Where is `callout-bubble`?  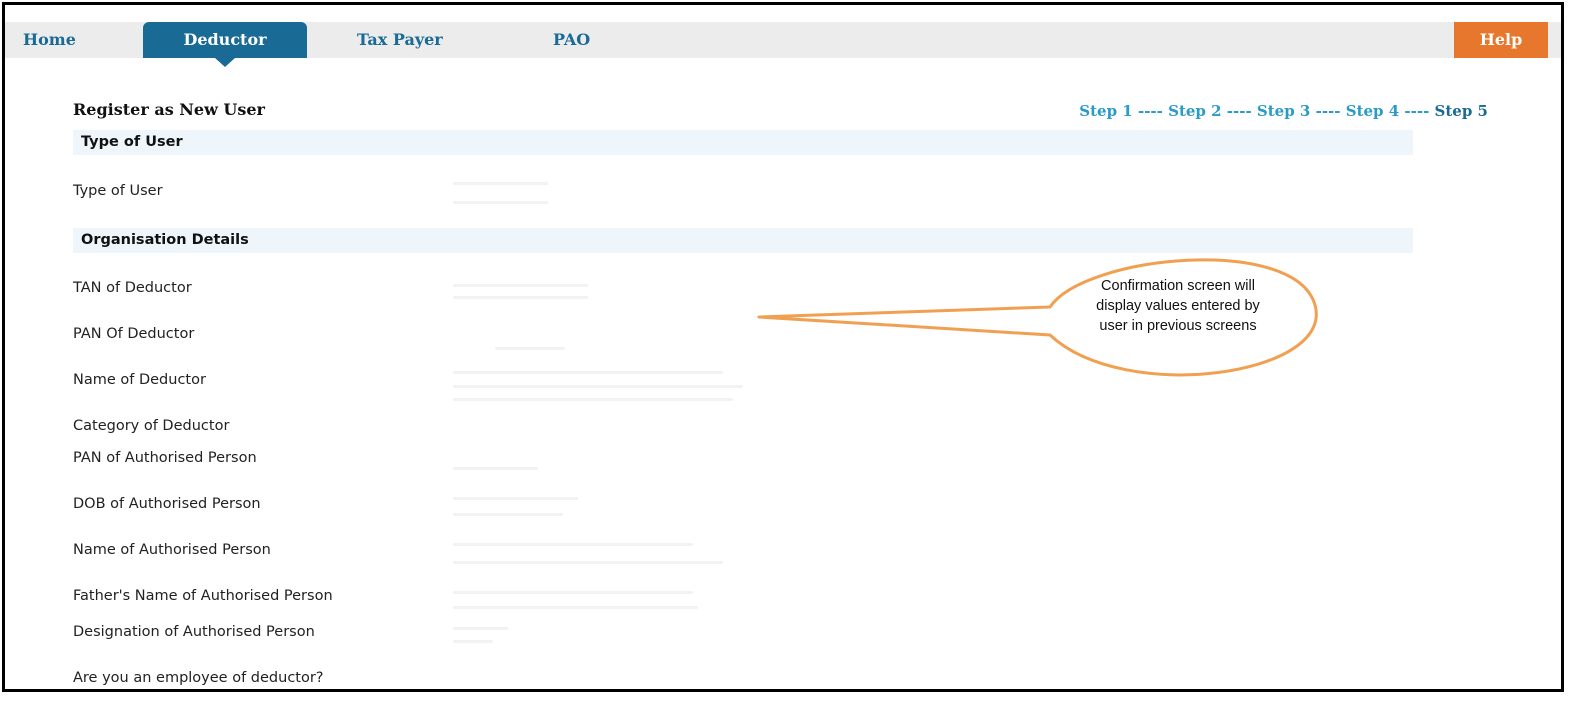 callout-bubble is located at coordinates (1037, 317).